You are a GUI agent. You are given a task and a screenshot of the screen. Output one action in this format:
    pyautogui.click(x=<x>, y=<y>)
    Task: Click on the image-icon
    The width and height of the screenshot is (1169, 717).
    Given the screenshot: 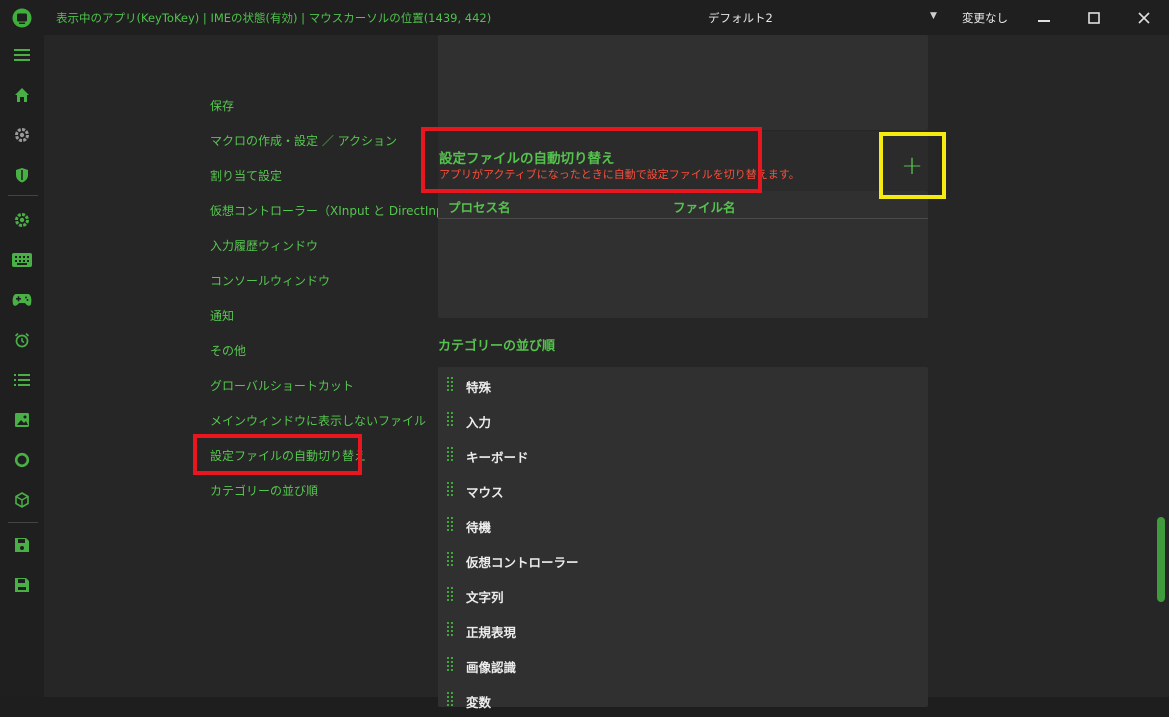 What is the action you would take?
    pyautogui.click(x=22, y=420)
    